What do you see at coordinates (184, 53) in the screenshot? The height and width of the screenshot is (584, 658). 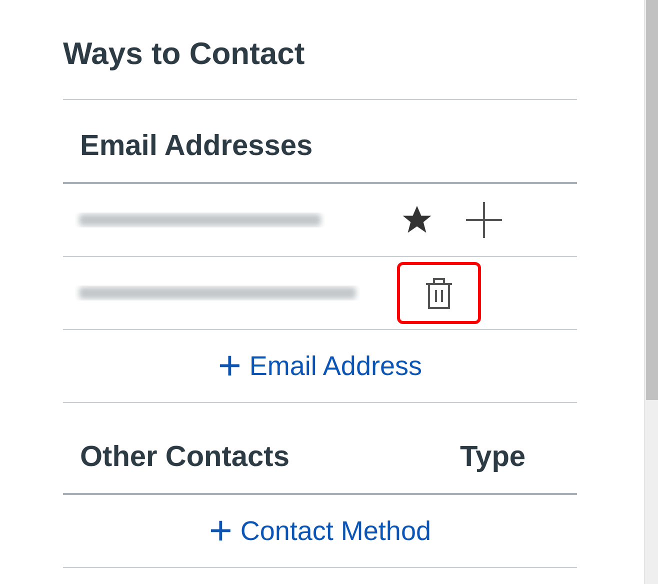 I see `section-title: Ways to Contact` at bounding box center [184, 53].